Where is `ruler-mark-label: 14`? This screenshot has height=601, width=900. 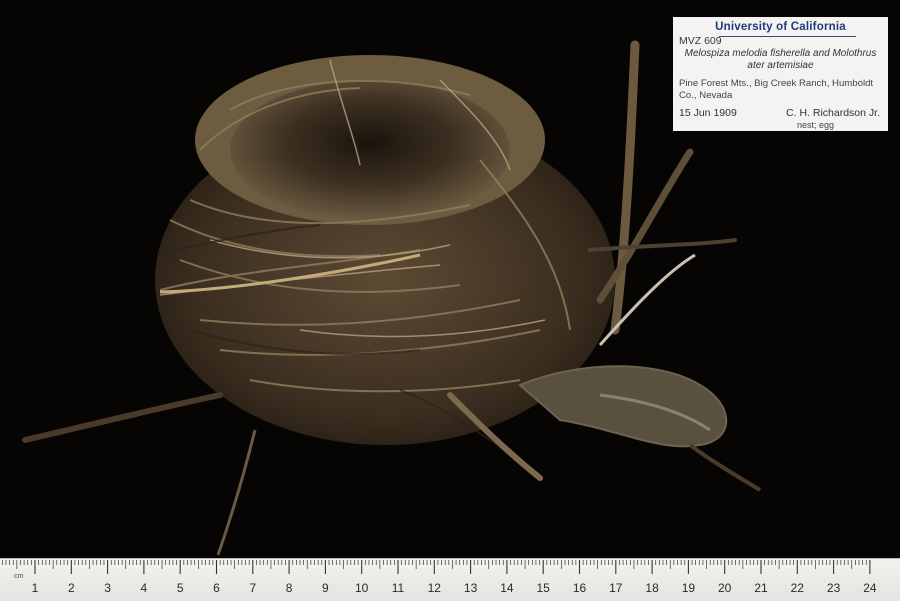
ruler-mark-label: 14 is located at coordinates (507, 588).